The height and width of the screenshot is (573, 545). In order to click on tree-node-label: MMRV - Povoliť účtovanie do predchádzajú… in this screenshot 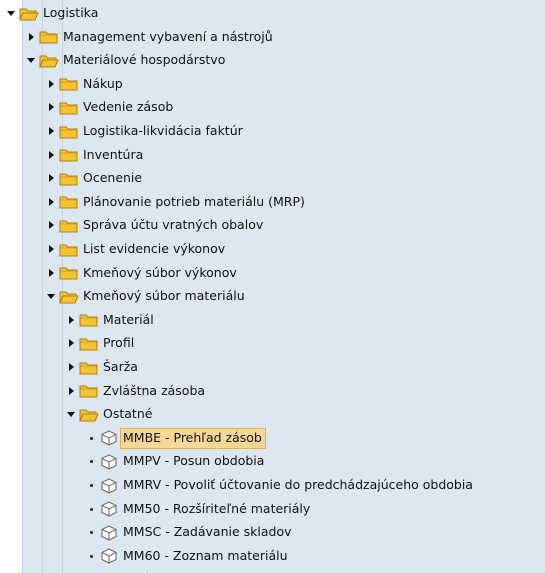, I will do `click(298, 485)`.